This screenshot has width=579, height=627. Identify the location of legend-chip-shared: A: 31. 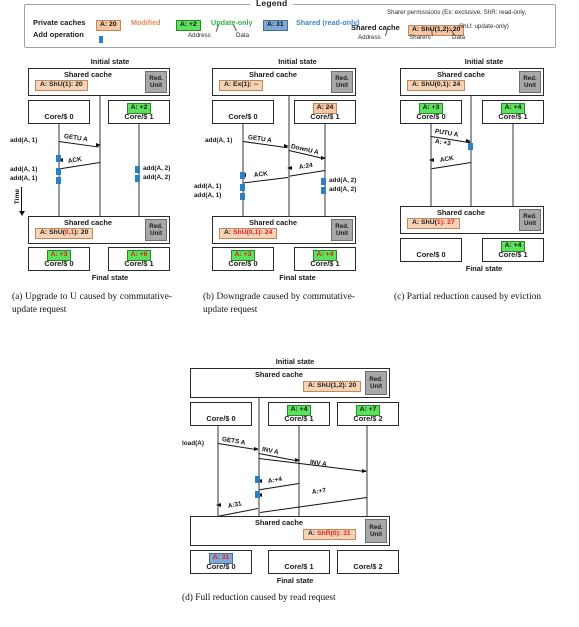
(275, 26).